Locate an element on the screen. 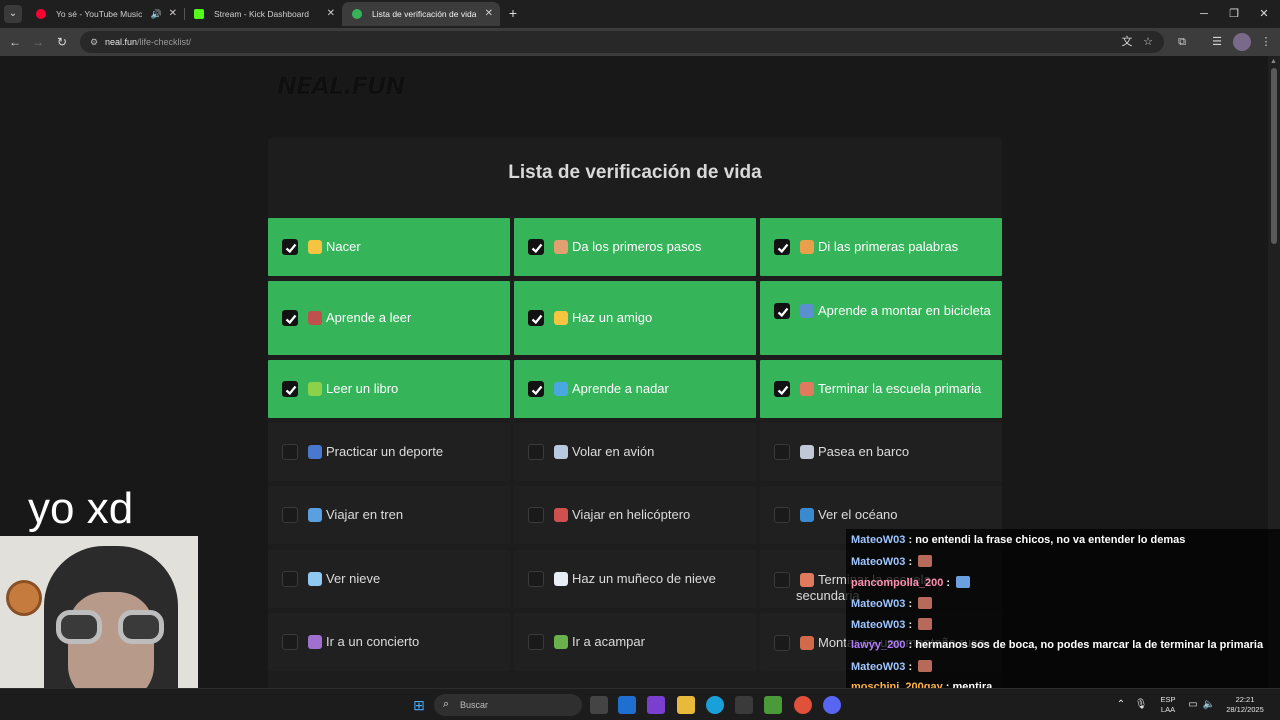  item-label: Ir a un concierto is located at coordinates (373, 641).